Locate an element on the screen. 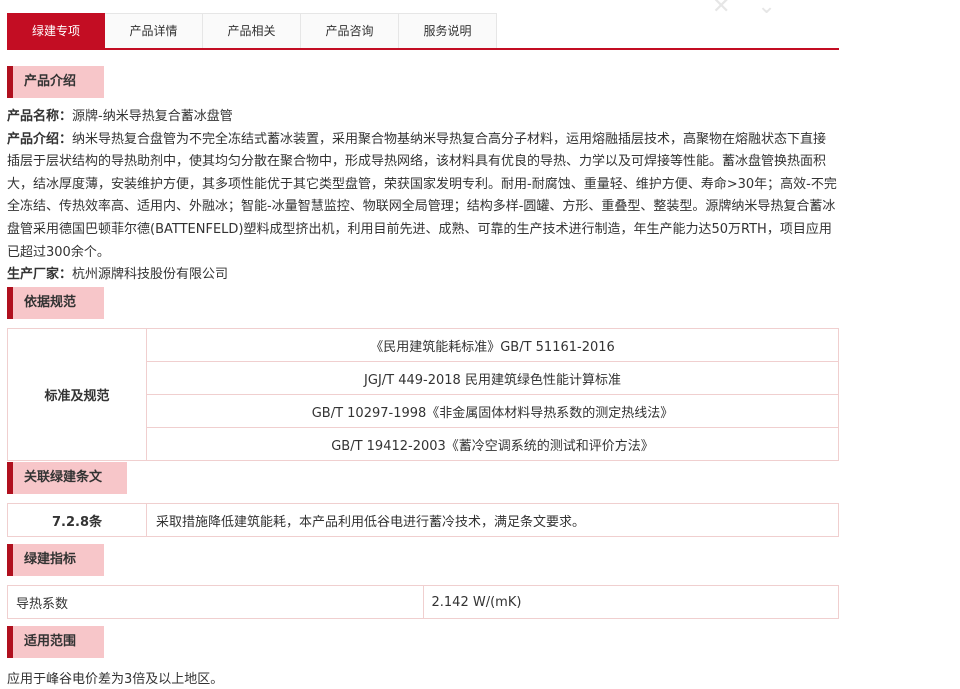 Image resolution: width=960 pixels, height=689 pixels. section-title-standards: 依据规范 is located at coordinates (55, 303).